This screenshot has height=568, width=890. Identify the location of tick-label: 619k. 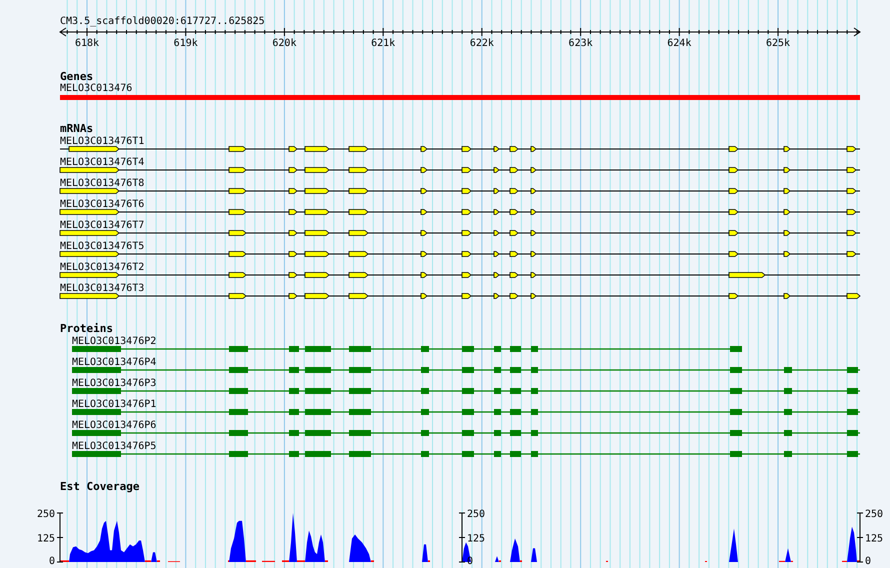
(186, 43).